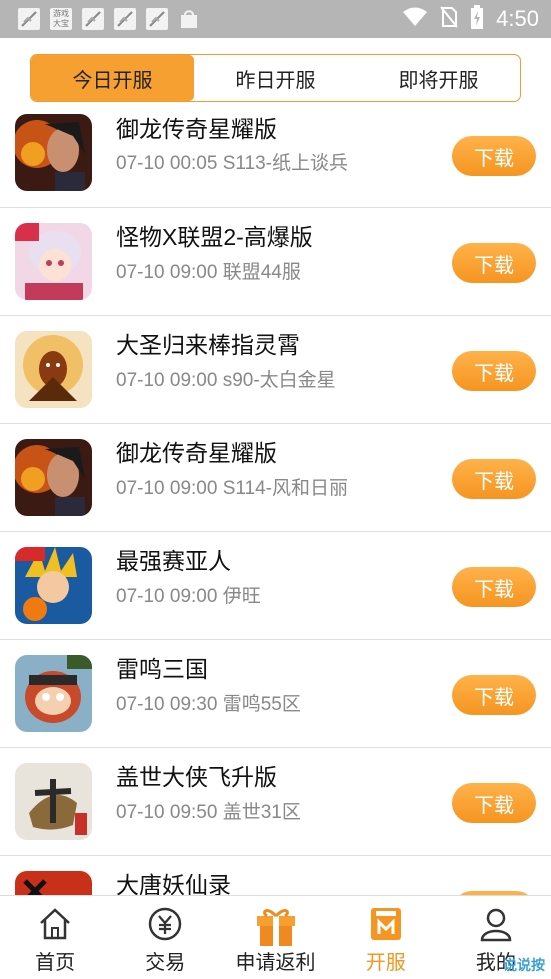 The width and height of the screenshot is (551, 979). Describe the element at coordinates (214, 237) in the screenshot. I see `game-title: 怪物X联盟2-高爆版` at that location.